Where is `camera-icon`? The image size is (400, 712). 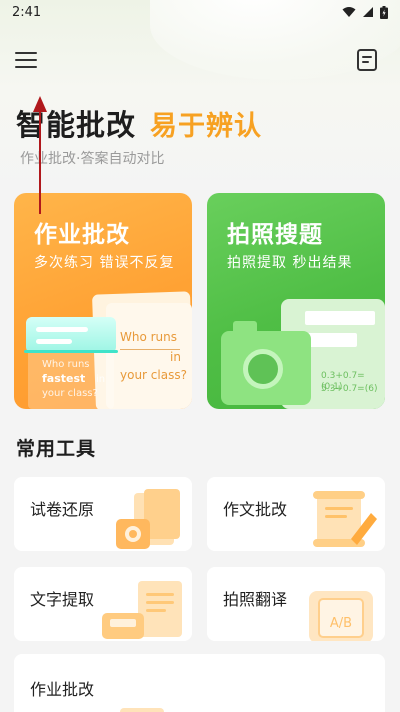 camera-icon is located at coordinates (266, 363).